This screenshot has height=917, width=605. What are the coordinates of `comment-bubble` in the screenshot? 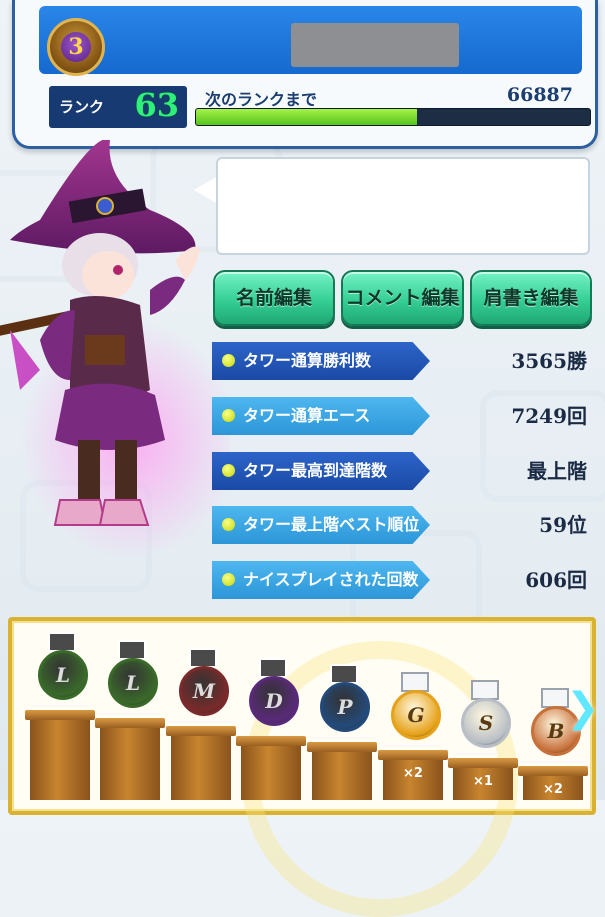 It's located at (403, 206).